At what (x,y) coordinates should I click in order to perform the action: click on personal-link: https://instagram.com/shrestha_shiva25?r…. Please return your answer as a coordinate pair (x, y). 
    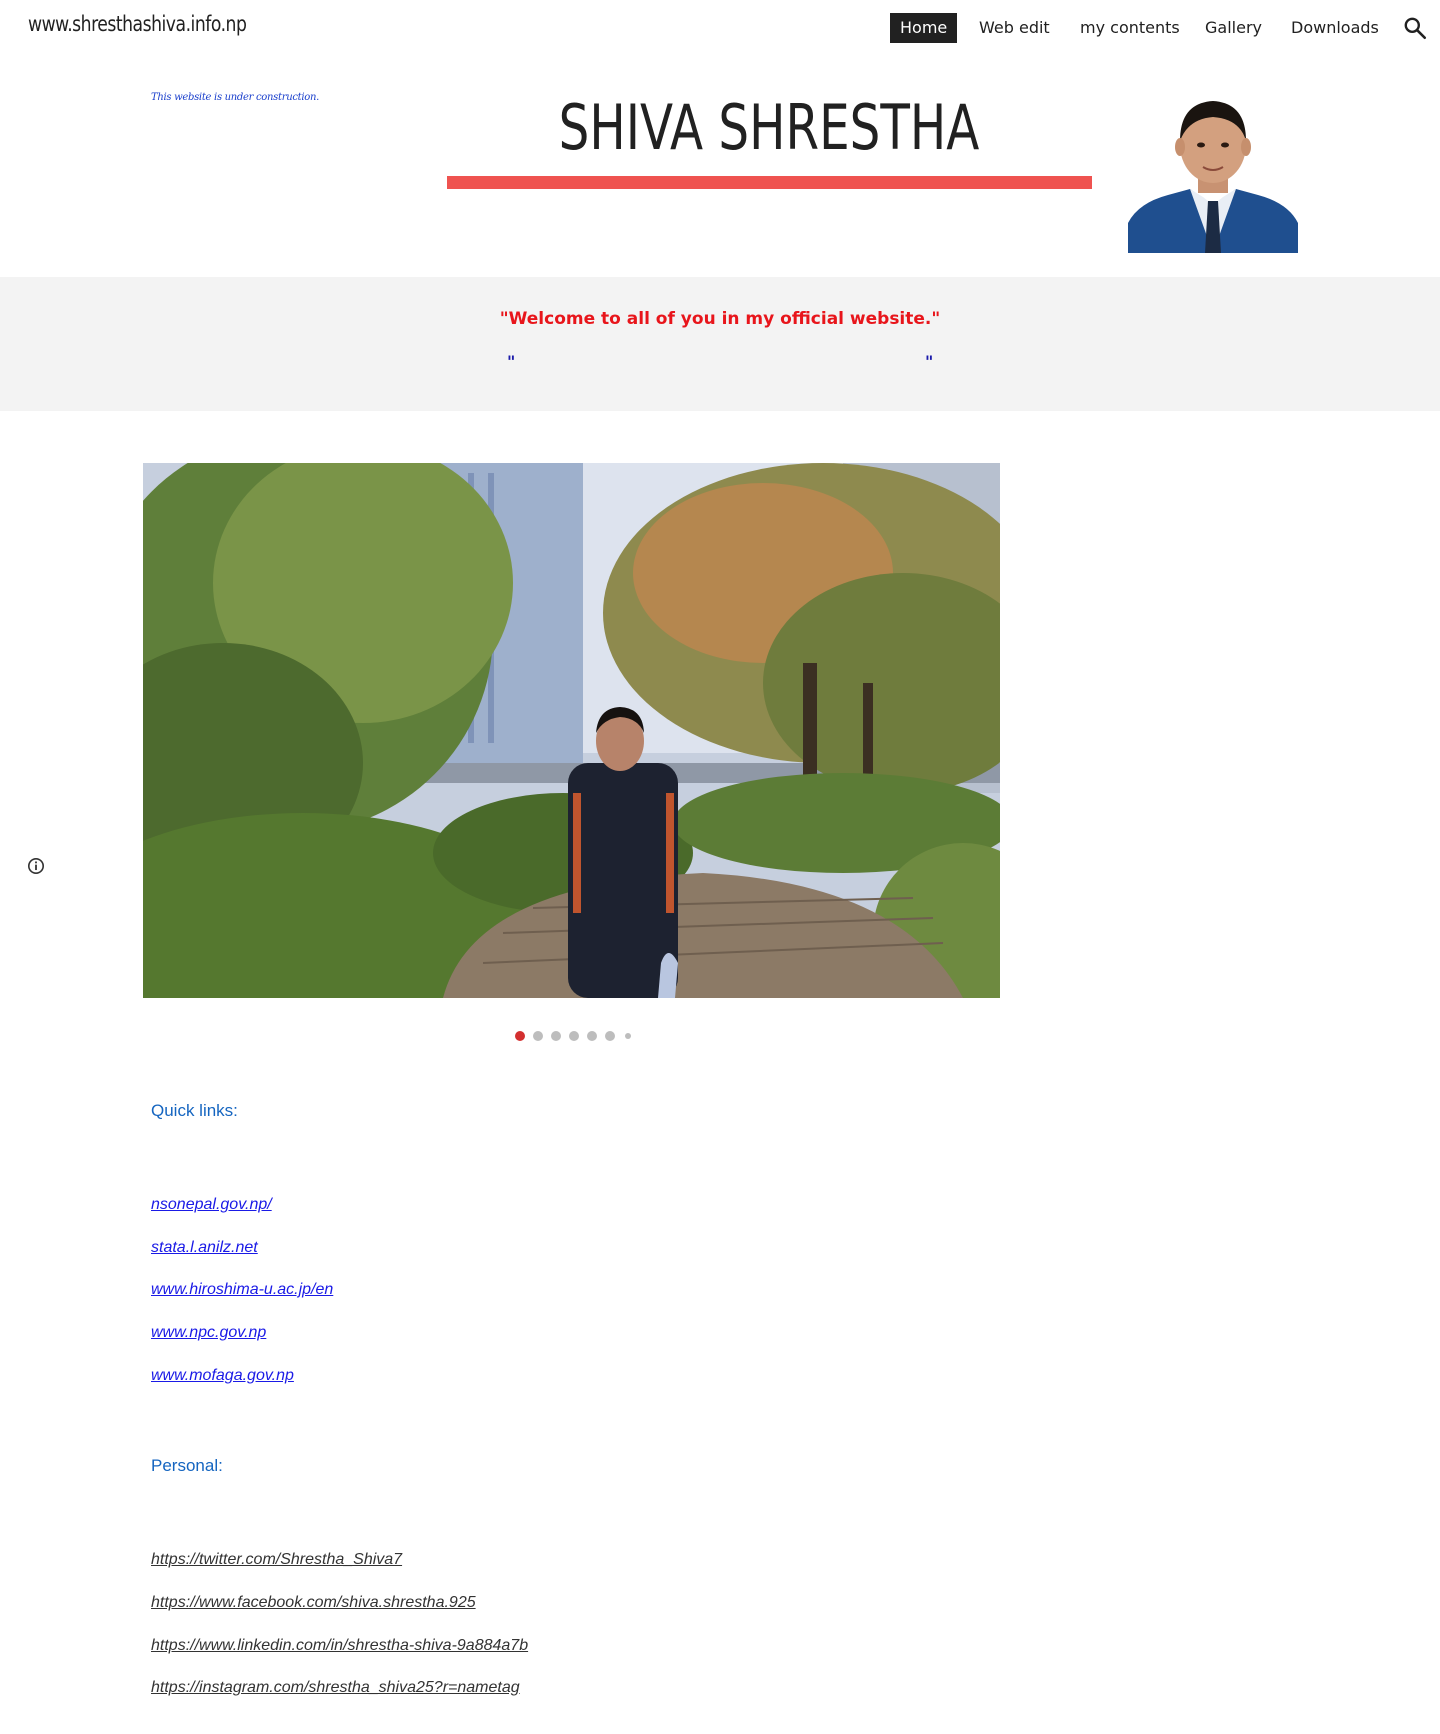
    Looking at the image, I should click on (335, 1688).